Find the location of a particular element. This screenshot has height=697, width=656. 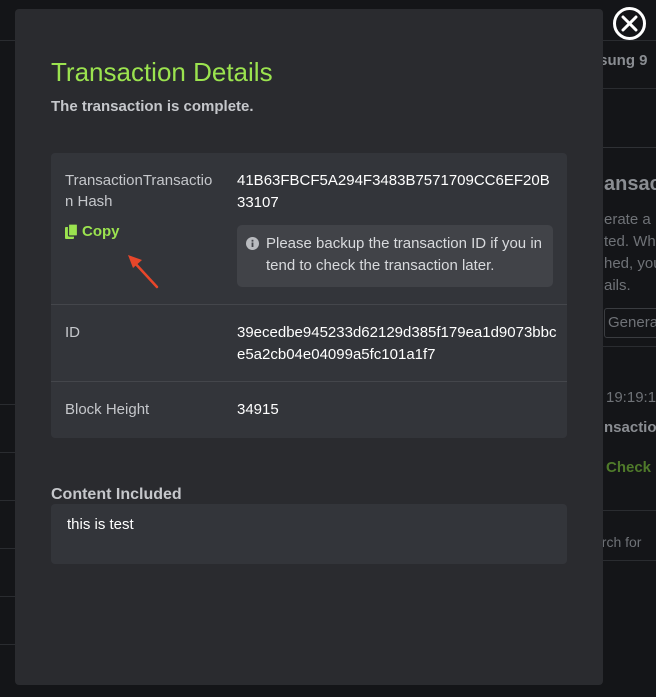

bg-time: 19:19:1 is located at coordinates (631, 397).